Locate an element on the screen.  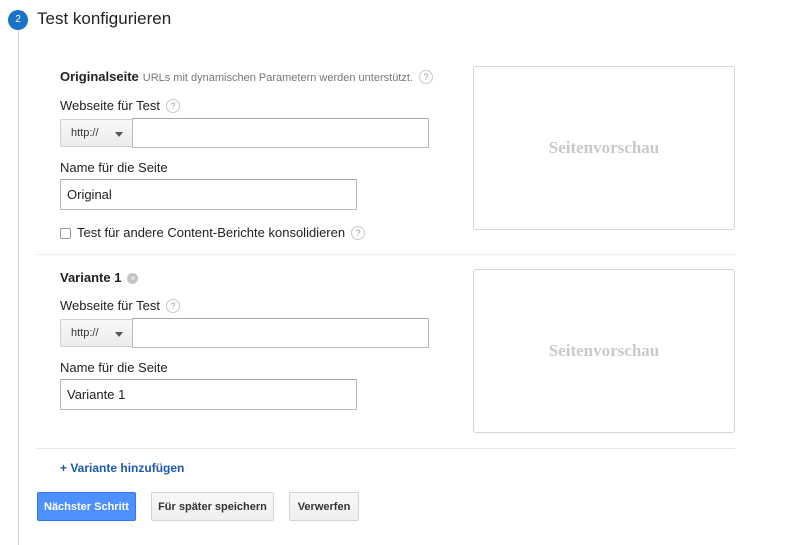
page-title: Test konfigurieren is located at coordinates (104, 18).